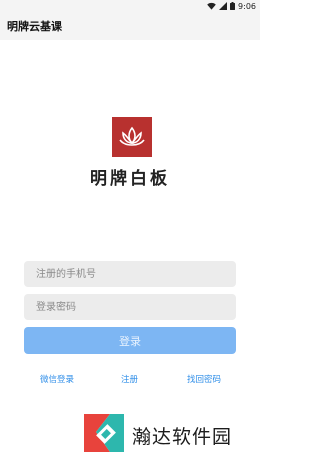 The height and width of the screenshot is (462, 320). What do you see at coordinates (129, 379) in the screenshot?
I see `register-link: 注册` at bounding box center [129, 379].